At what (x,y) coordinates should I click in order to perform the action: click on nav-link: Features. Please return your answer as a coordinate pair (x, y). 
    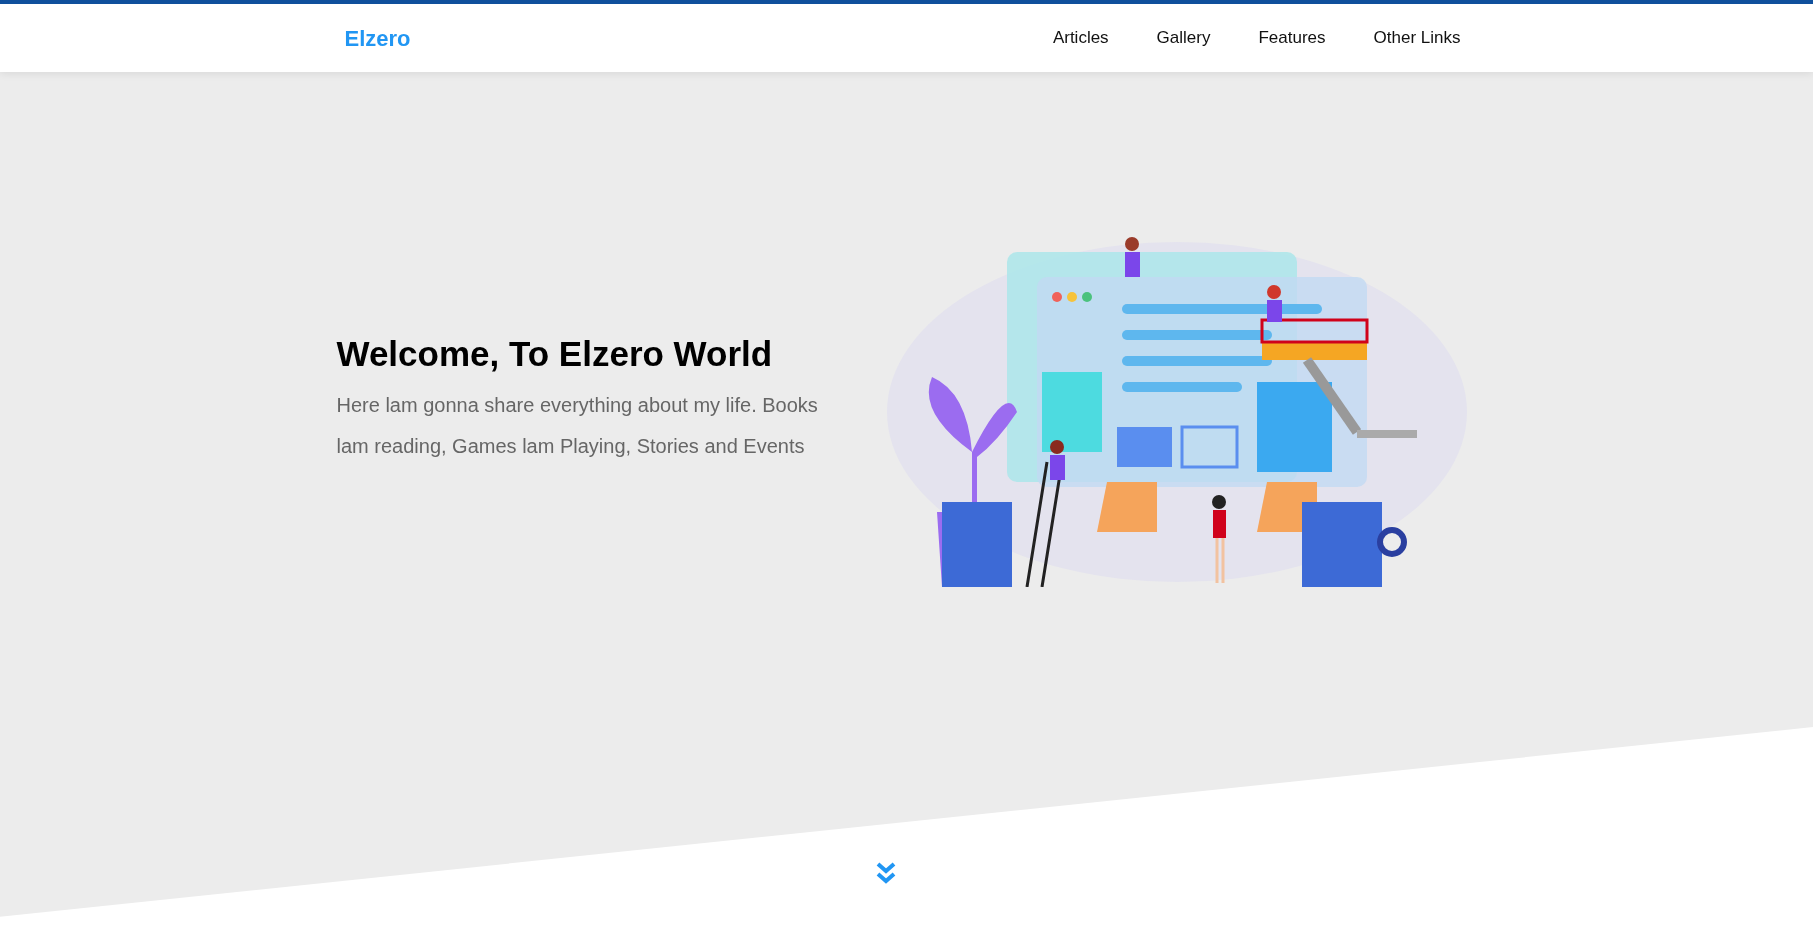
    Looking at the image, I should click on (1292, 38).